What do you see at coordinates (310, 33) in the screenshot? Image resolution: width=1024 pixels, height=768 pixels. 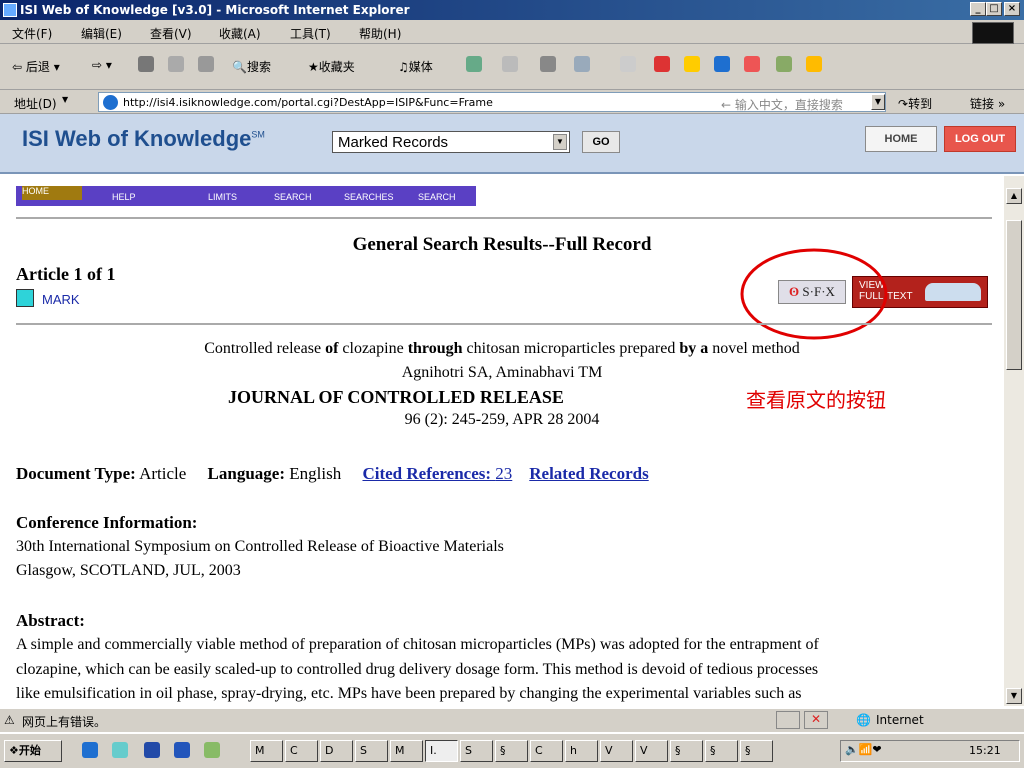 I see `menu-tools: 工具(T)` at bounding box center [310, 33].